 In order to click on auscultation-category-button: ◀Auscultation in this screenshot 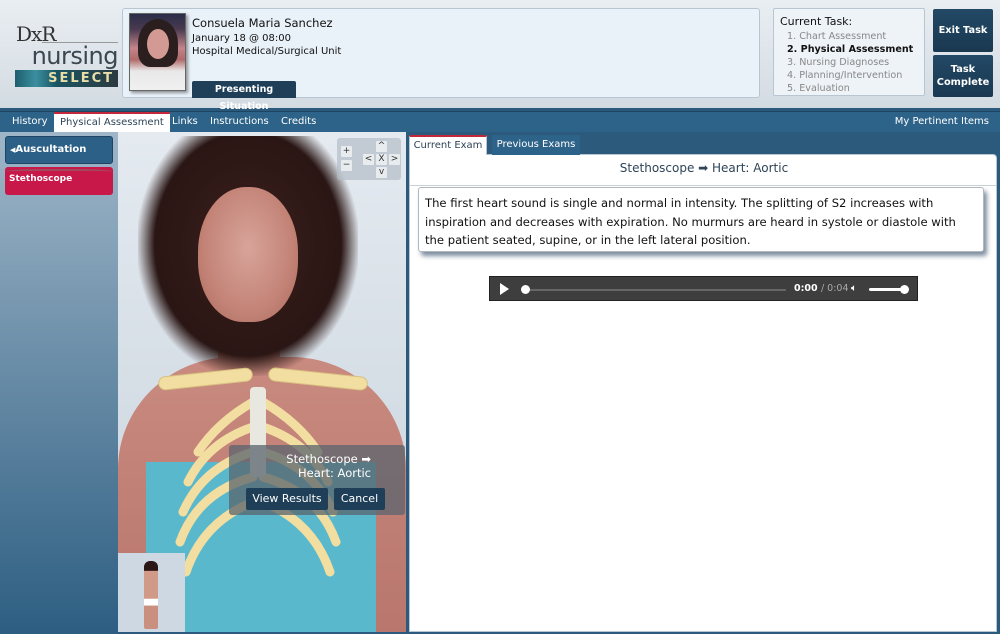, I will do `click(59, 150)`.